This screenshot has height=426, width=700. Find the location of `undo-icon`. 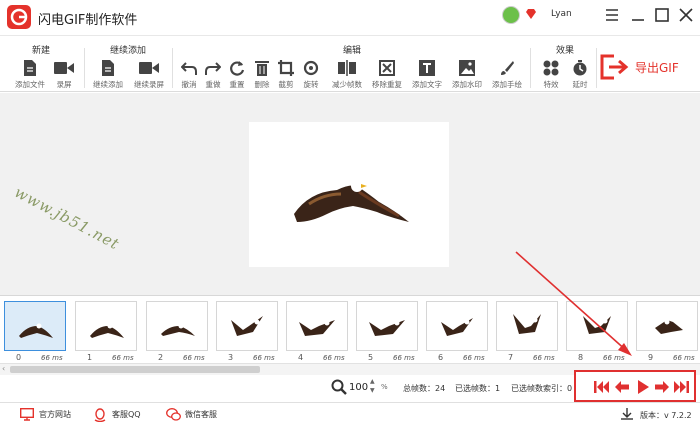

undo-icon is located at coordinates (189, 68).